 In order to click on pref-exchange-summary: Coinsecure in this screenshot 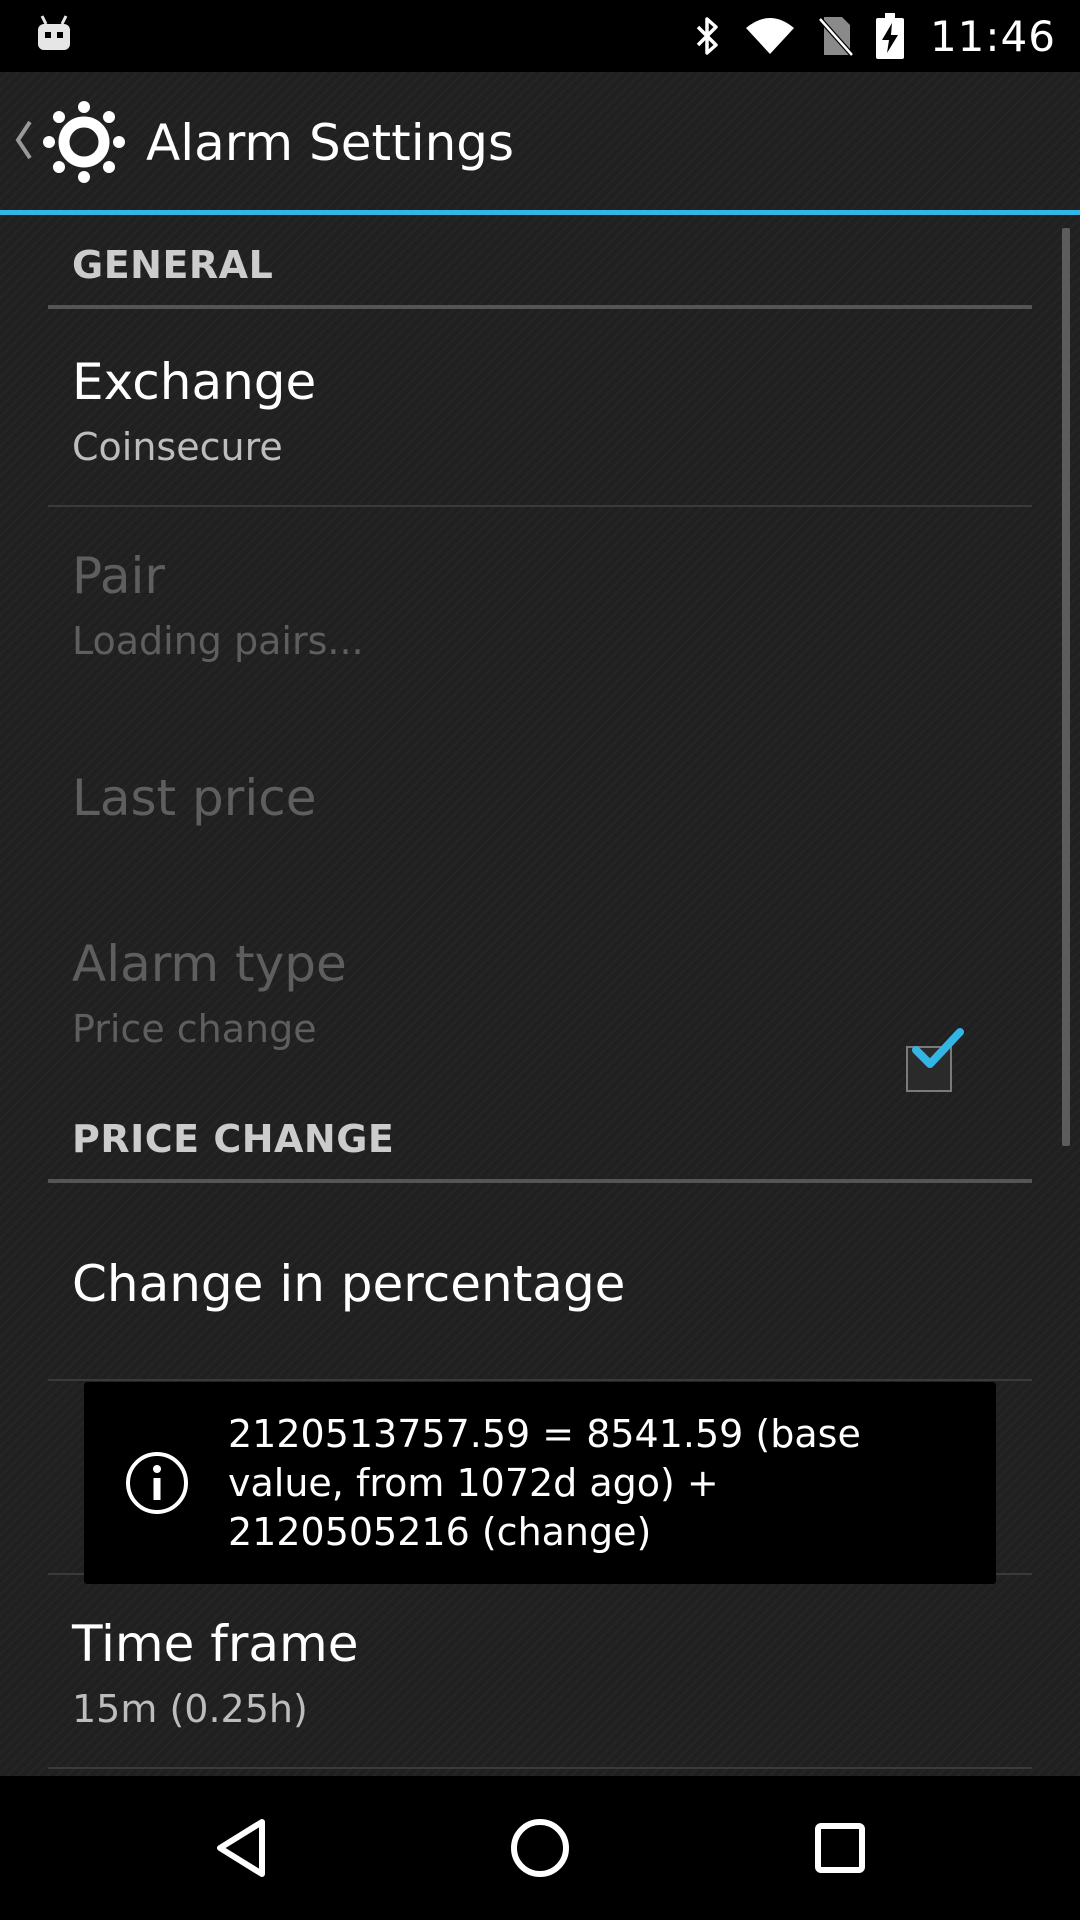, I will do `click(177, 447)`.